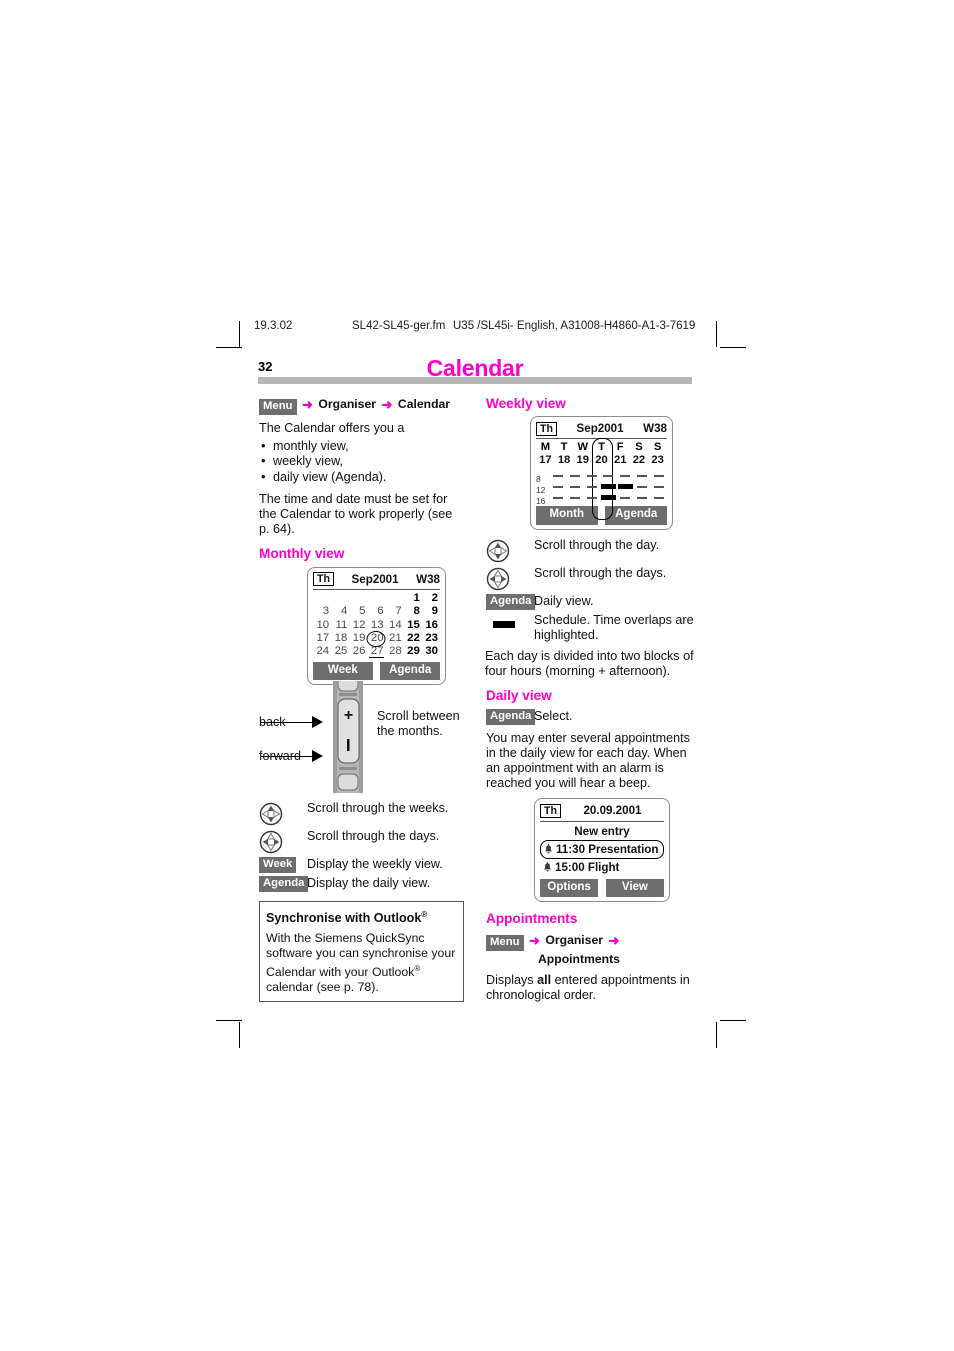 The width and height of the screenshot is (954, 1351). Describe the element at coordinates (601, 447) in the screenshot. I see `weekday-header-row: M T W T F S S` at that location.